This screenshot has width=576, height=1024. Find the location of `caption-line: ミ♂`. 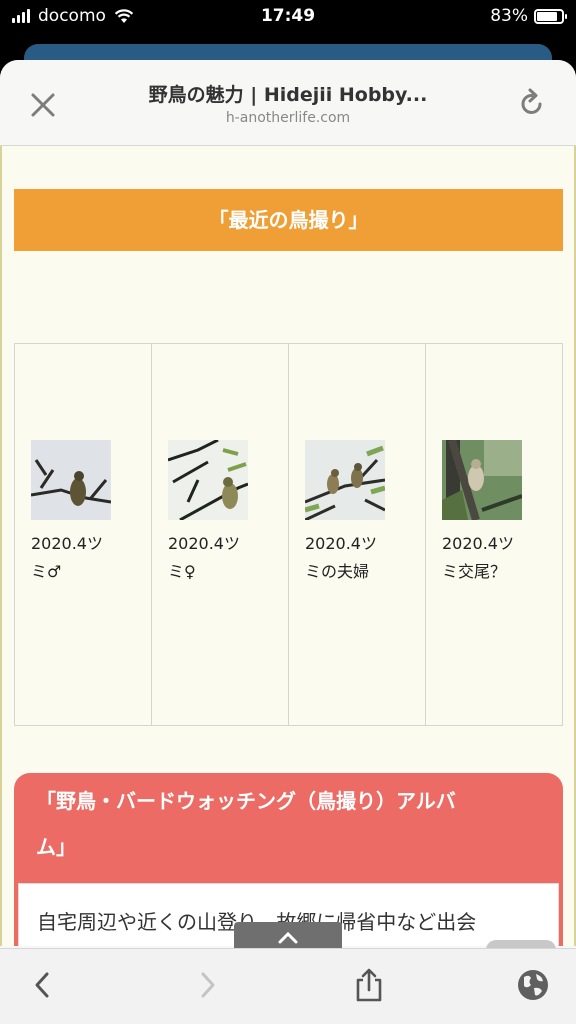

caption-line: ミ♂ is located at coordinates (46, 571).